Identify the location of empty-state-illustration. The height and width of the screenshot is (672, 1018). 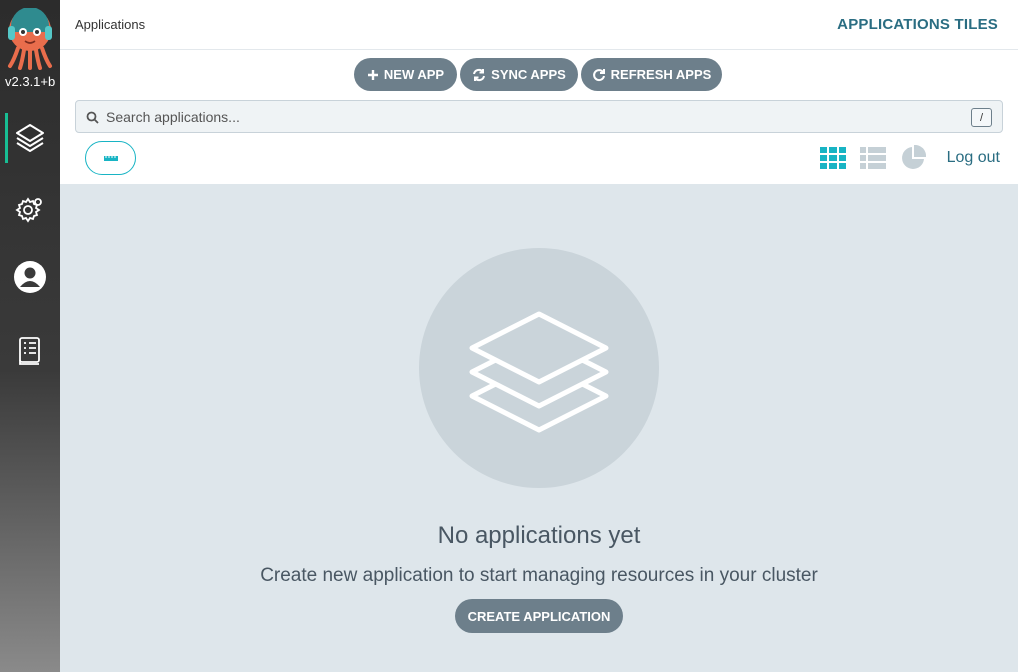
(539, 368).